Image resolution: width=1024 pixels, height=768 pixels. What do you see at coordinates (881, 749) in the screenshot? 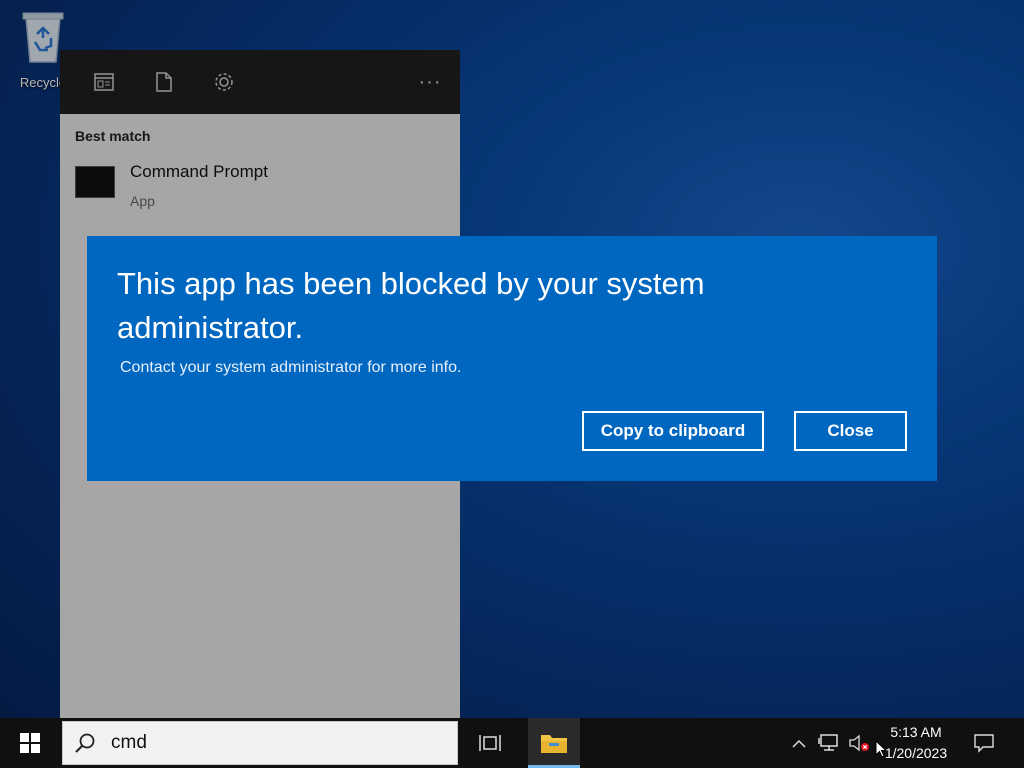
I see `mouse-cursor-icon` at bounding box center [881, 749].